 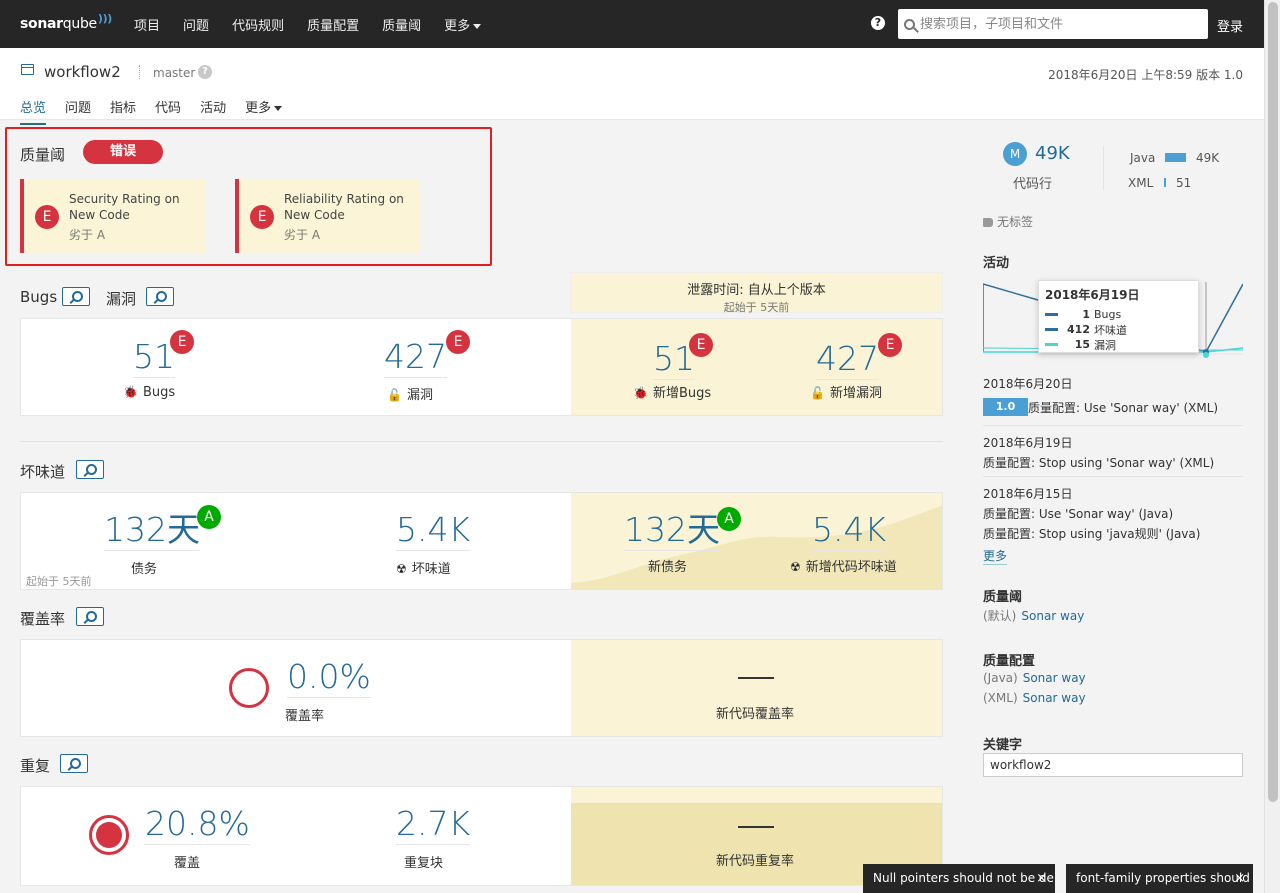 What do you see at coordinates (433, 824) in the screenshot?
I see `duplicated-blocks-value: 2.7K` at bounding box center [433, 824].